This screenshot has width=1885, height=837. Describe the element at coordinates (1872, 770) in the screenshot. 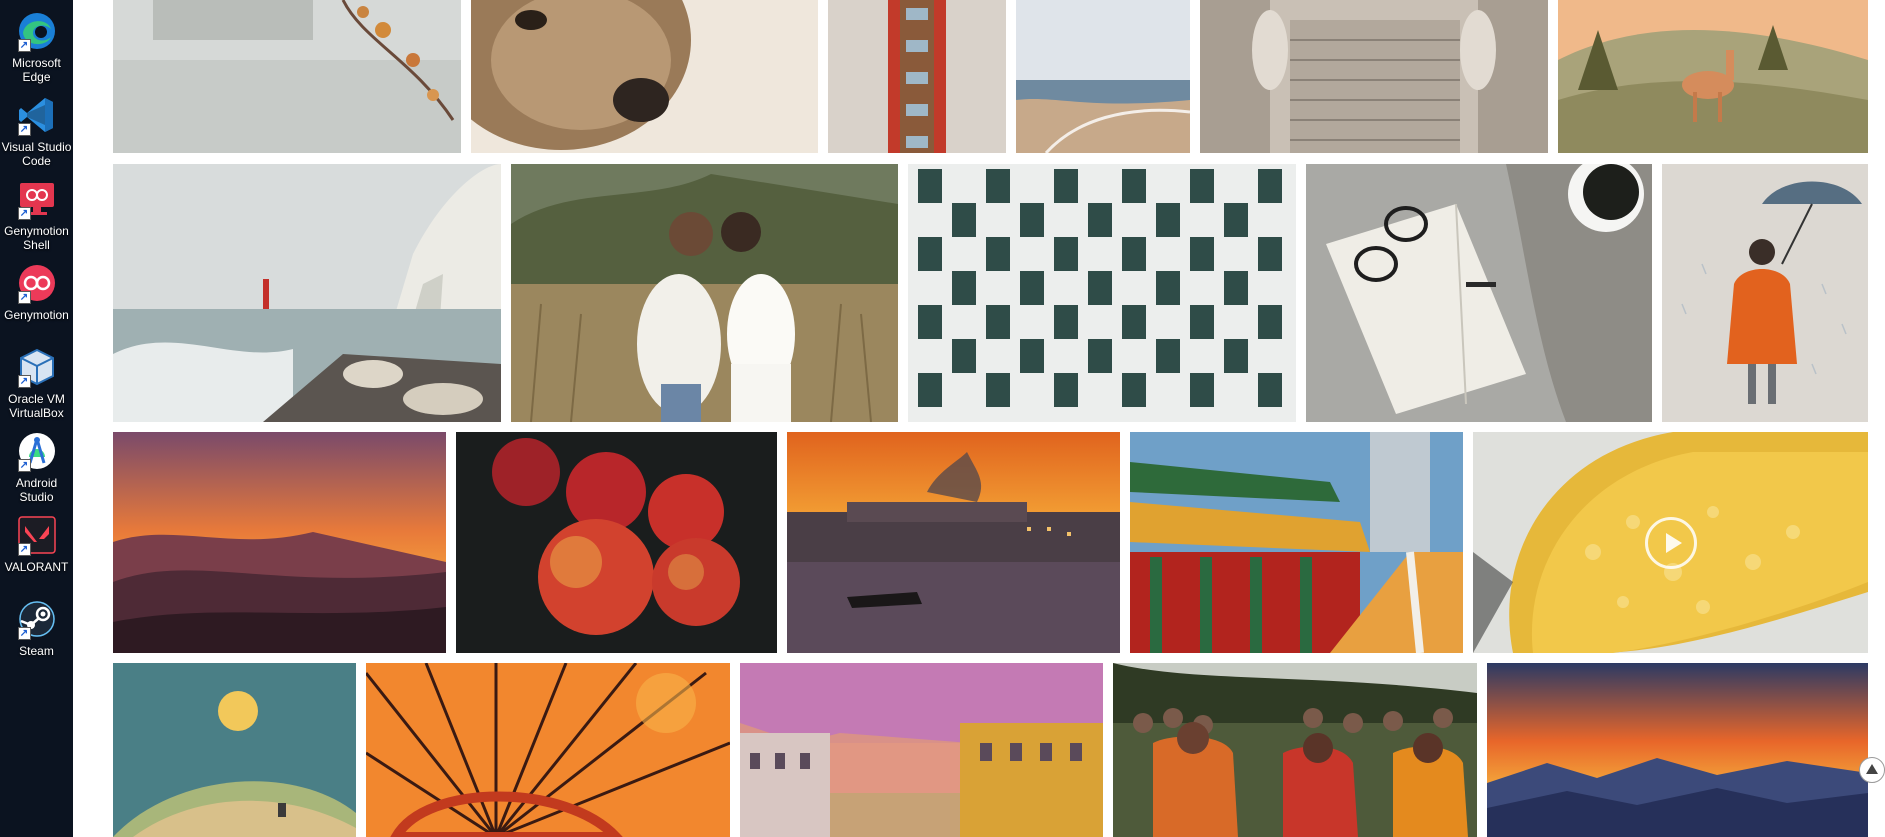

I see `scroll-to-top-button` at that location.